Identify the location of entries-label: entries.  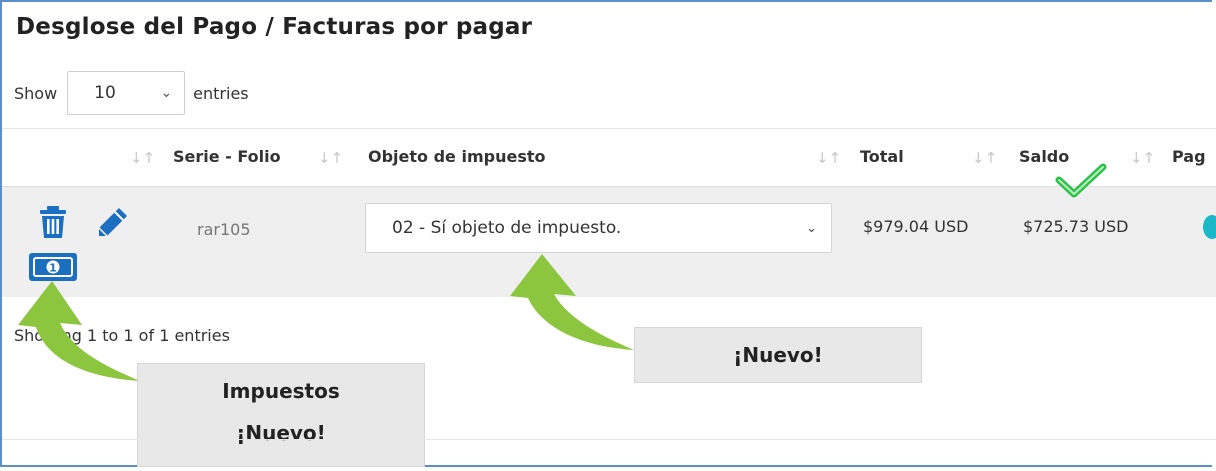
(221, 93).